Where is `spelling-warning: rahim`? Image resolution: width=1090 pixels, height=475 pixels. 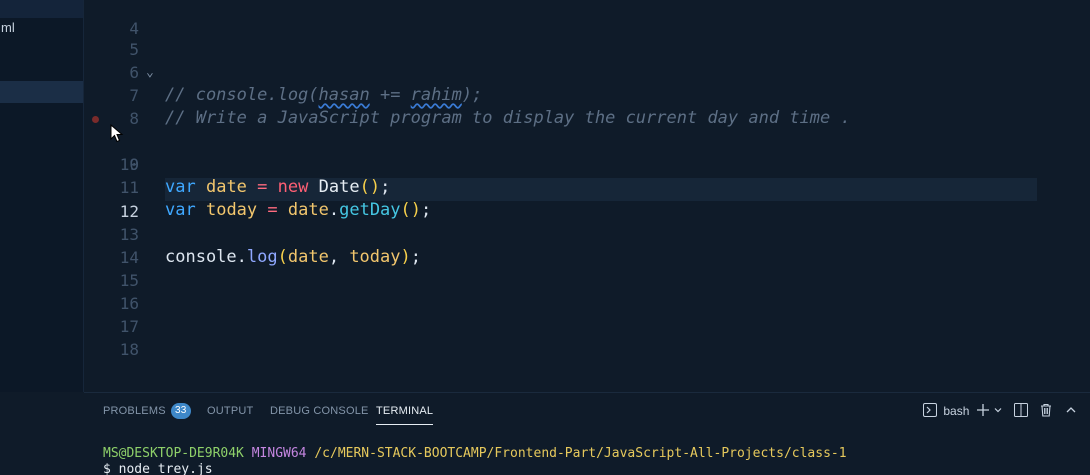
spelling-warning: rahim is located at coordinates (436, 95).